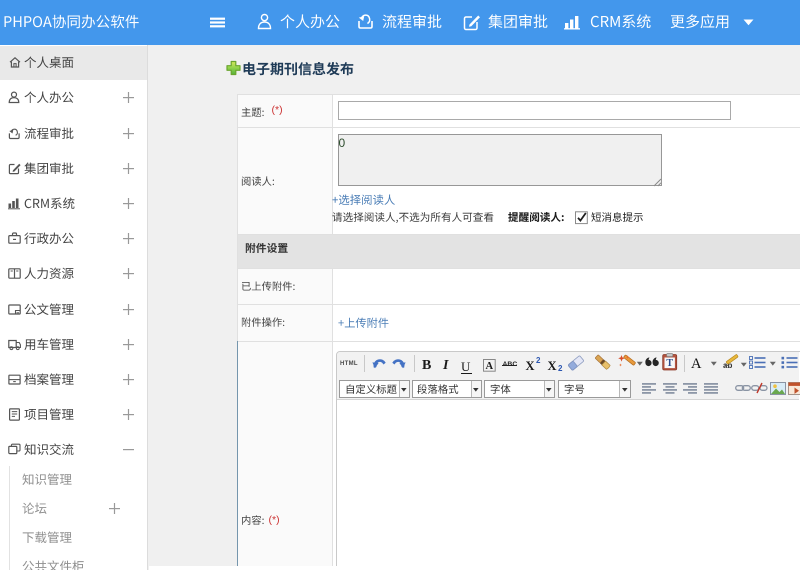 The width and height of the screenshot is (800, 570). Describe the element at coordinates (490, 366) in the screenshot. I see `svg-text: A` at that location.